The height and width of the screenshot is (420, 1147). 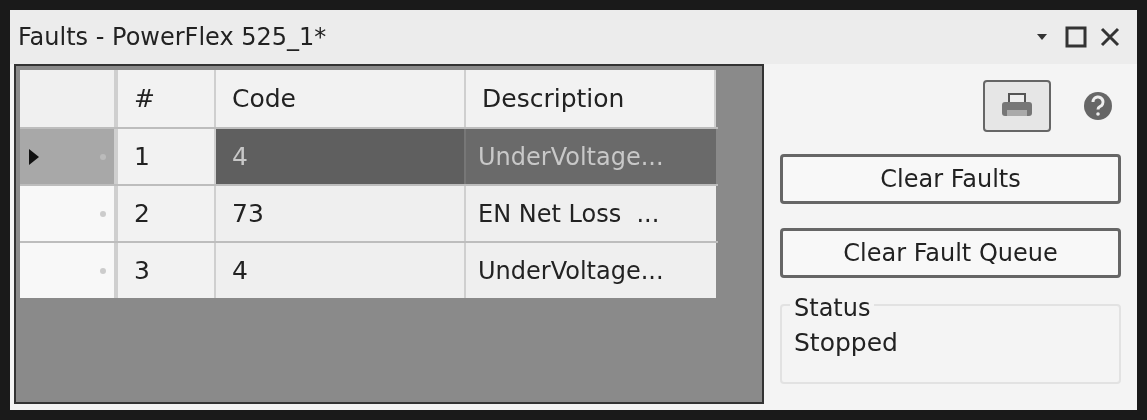 What do you see at coordinates (34, 156) in the screenshot?
I see `current-row-icon` at bounding box center [34, 156].